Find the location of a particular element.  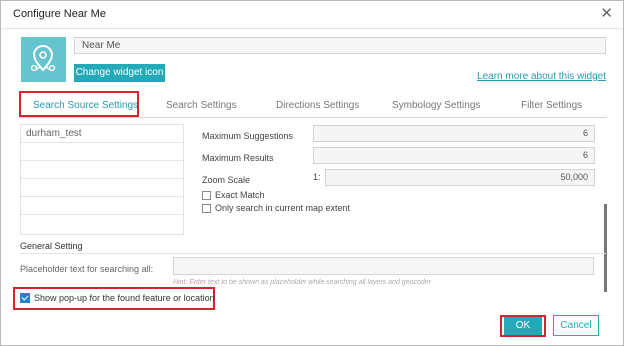

exact-match-row: Exact Match is located at coordinates (233, 195).